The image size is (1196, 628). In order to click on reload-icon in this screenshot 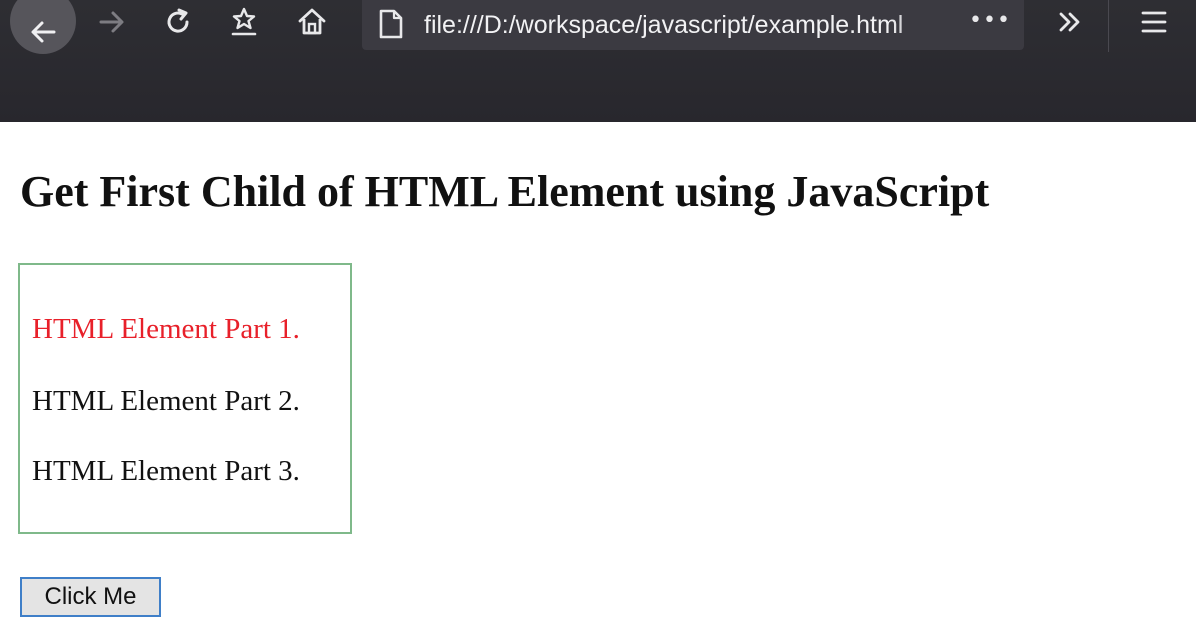, I will do `click(178, 20)`.